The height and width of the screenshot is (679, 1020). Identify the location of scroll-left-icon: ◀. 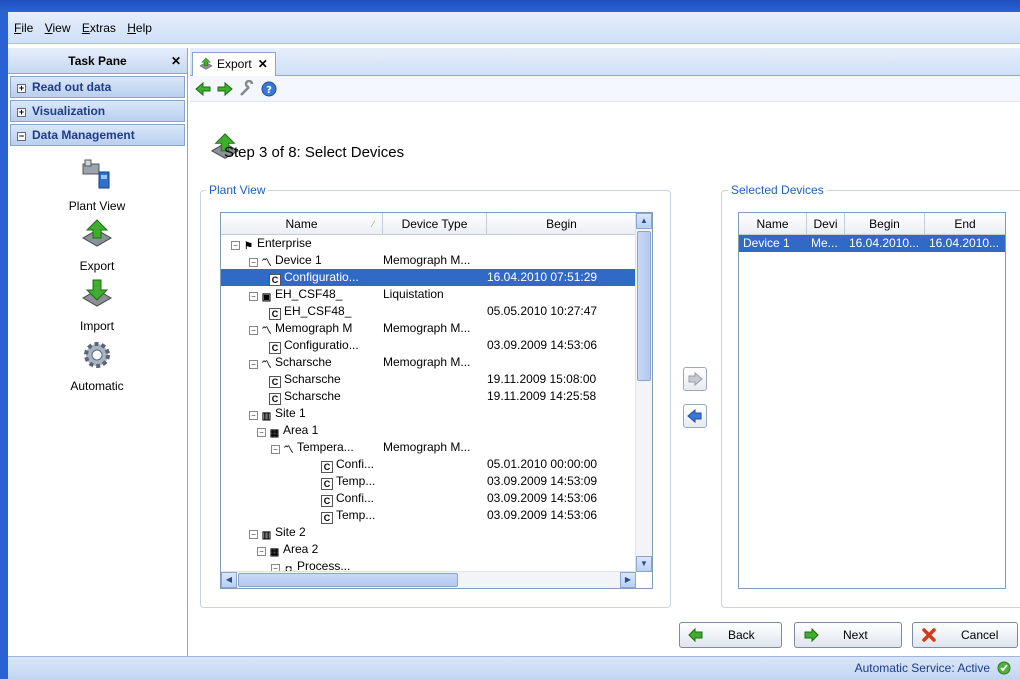
(229, 580).